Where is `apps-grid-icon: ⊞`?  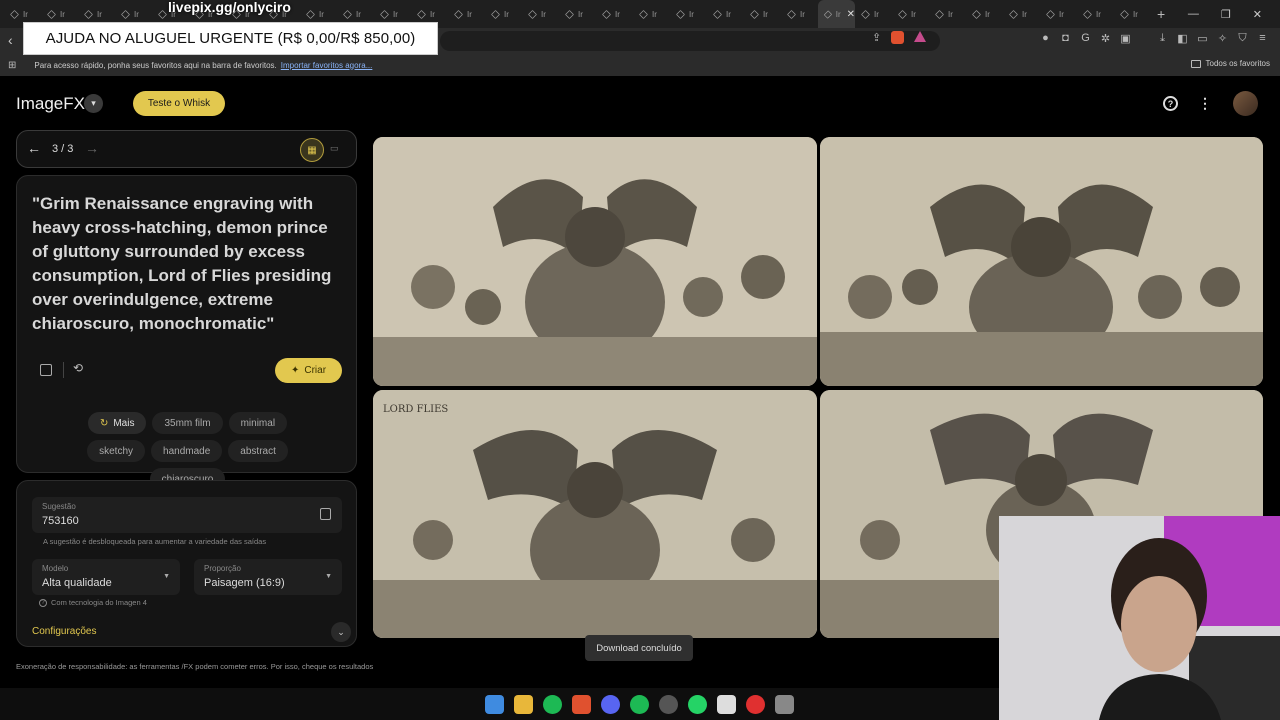
apps-grid-icon: ⊞ is located at coordinates (12, 65).